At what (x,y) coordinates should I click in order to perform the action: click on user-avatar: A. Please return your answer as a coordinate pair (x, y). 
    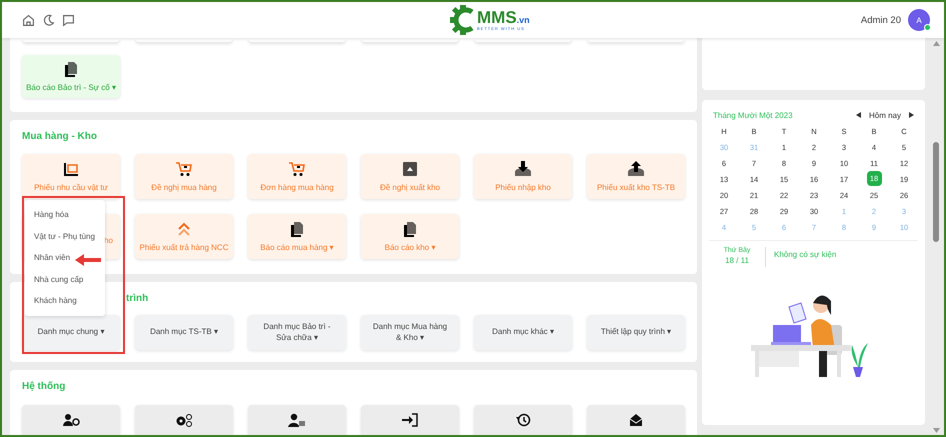
    Looking at the image, I should click on (919, 20).